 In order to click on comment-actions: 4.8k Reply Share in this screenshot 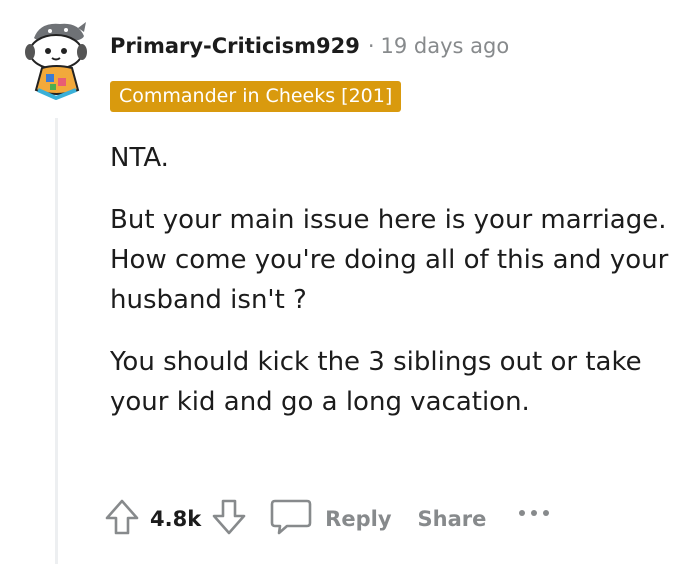, I will do `click(328, 519)`.